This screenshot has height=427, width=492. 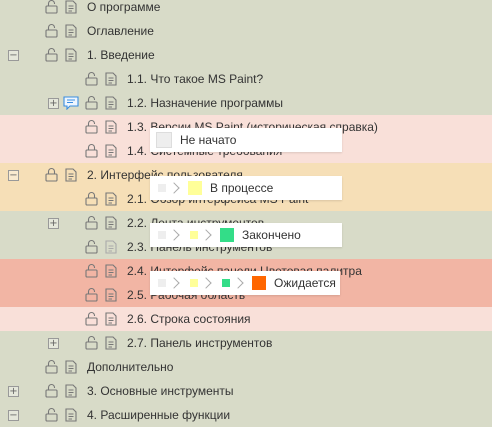 What do you see at coordinates (189, 319) in the screenshot?
I see `tree-item-label: 2.6. Строка состояния` at bounding box center [189, 319].